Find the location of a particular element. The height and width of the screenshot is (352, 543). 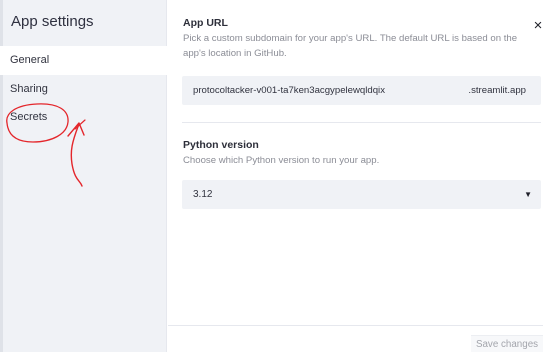

close-icon: × is located at coordinates (538, 25).